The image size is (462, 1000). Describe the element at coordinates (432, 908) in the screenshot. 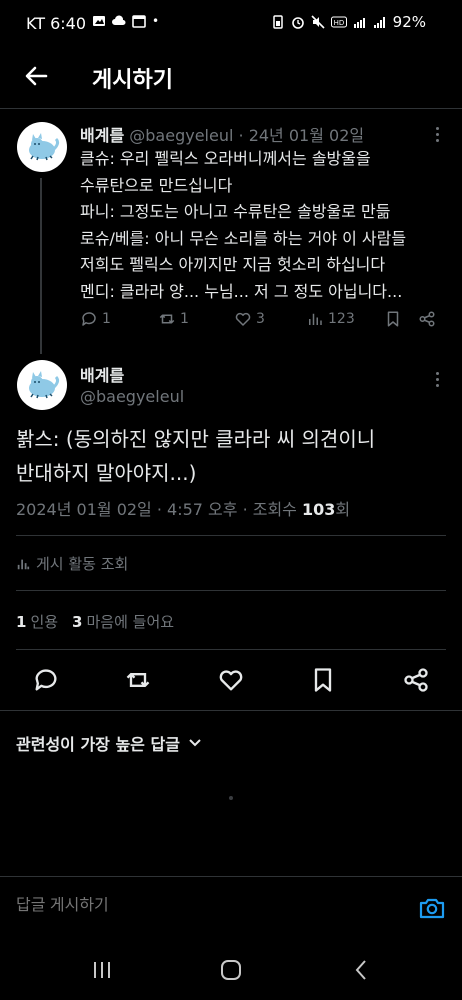

I see `camera-icon` at that location.